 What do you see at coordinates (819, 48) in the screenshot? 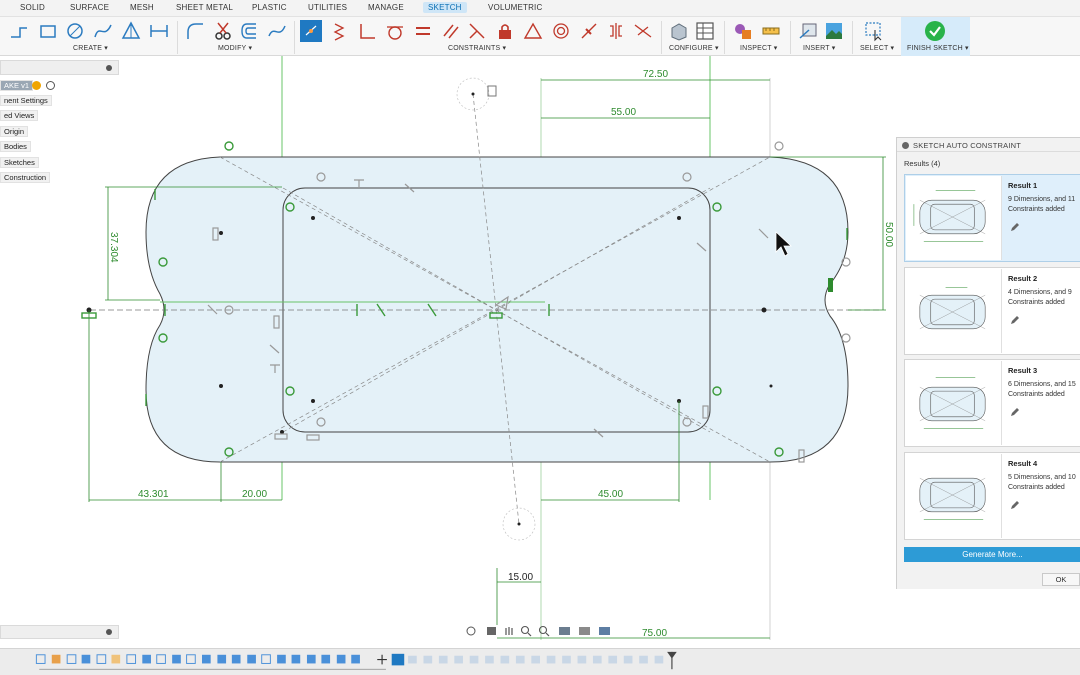
I see `insert-group-label: INSERT ▾` at bounding box center [819, 48].